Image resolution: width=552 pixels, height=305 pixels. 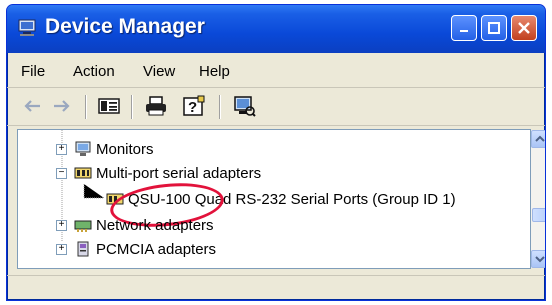 I want to click on menu-bar: File Action View Help, so click(x=276, y=72).